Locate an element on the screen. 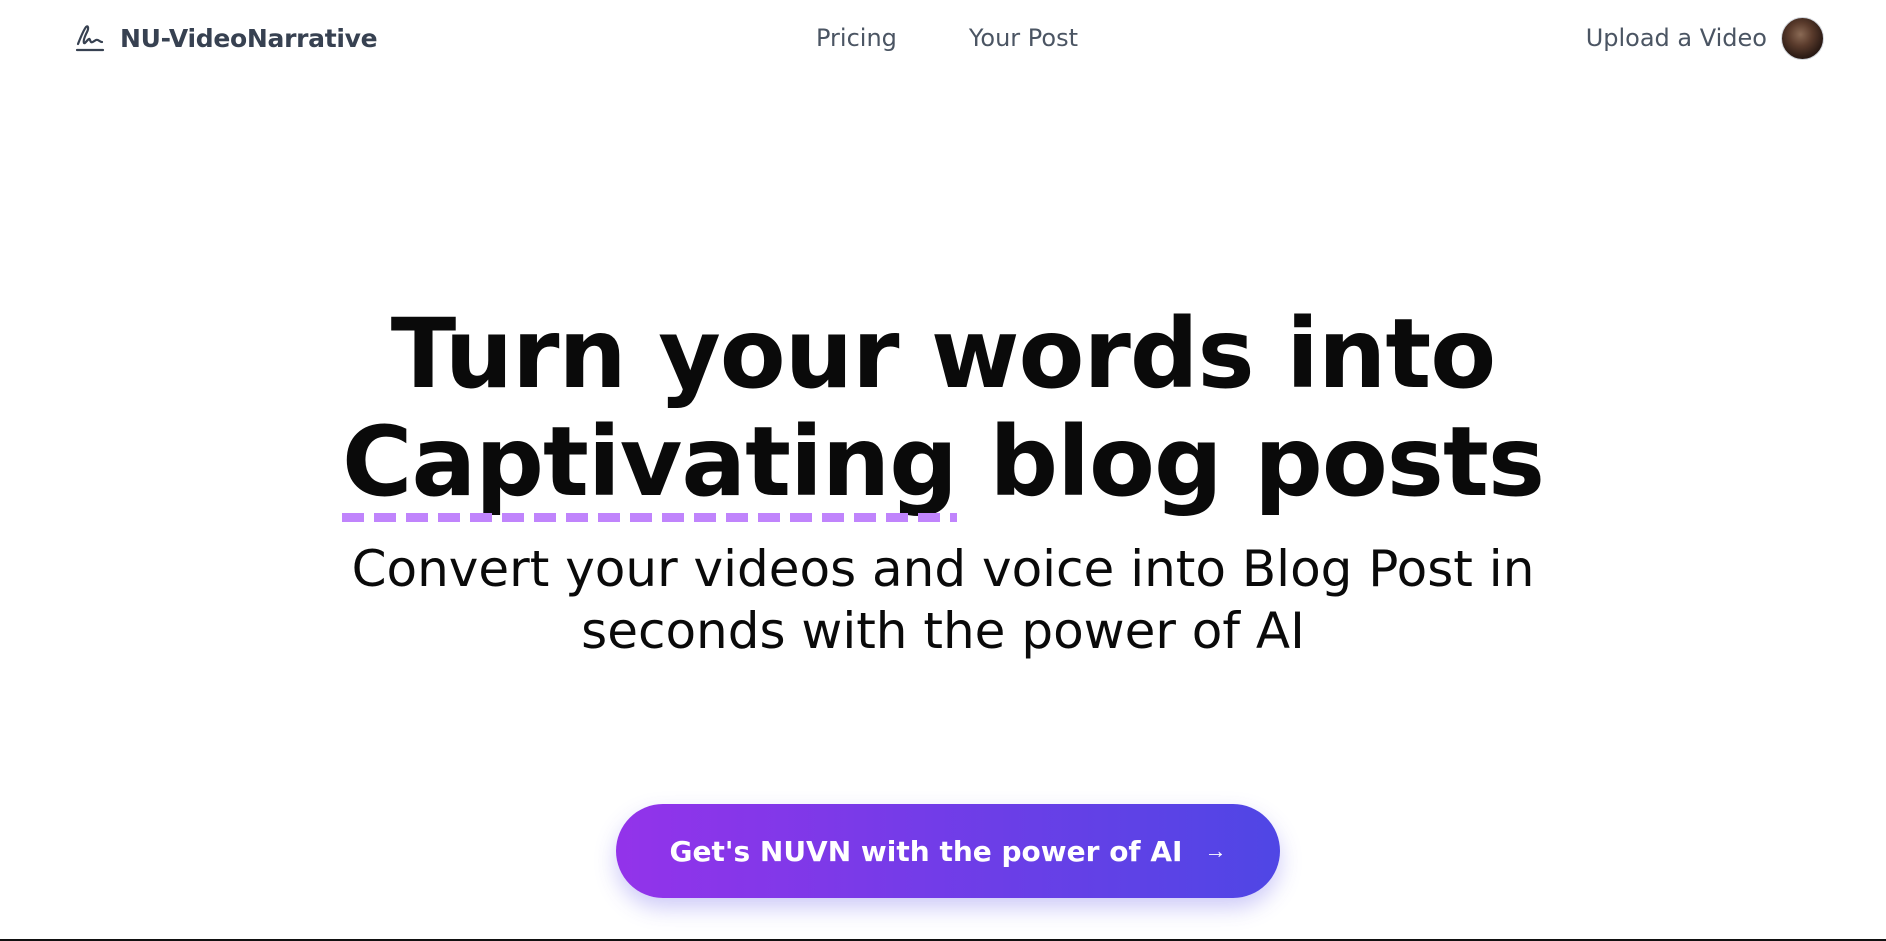 This screenshot has height=941, width=1886. headline-rest-text: blog posts is located at coordinates (1250, 462).